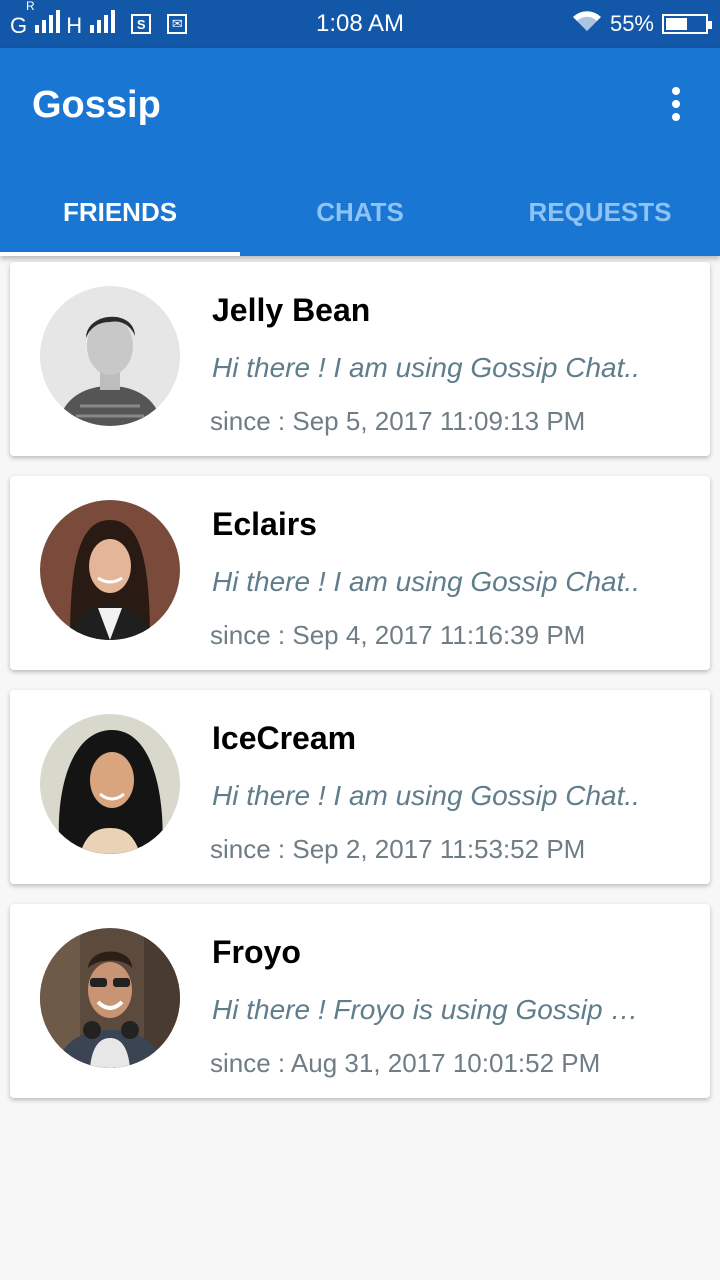  I want to click on tab-requests: REQUESTS, so click(600, 212).